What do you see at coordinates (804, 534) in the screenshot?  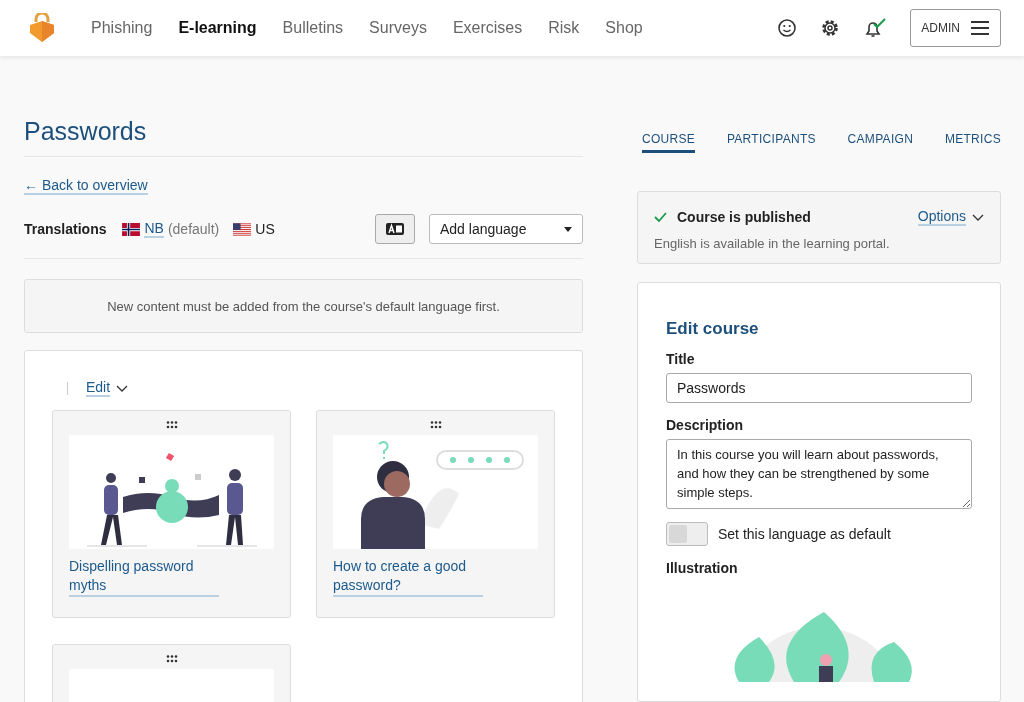 I see `toggle-label: Set this language as default` at bounding box center [804, 534].